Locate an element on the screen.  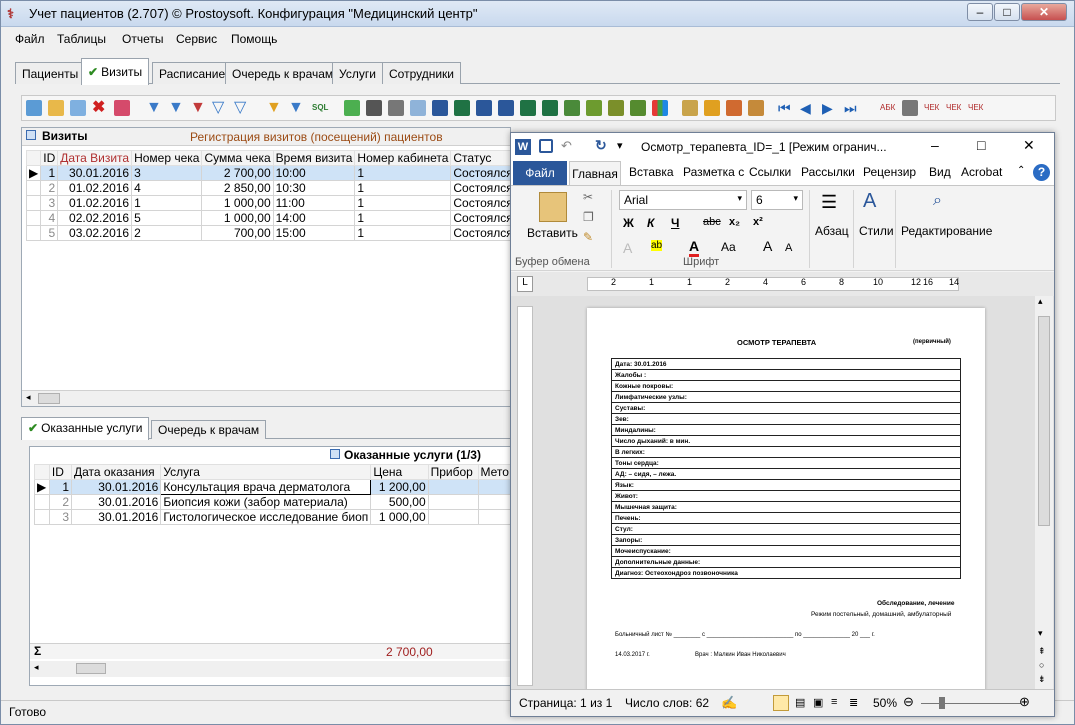
edit-icon is located at coordinates (56, 108).